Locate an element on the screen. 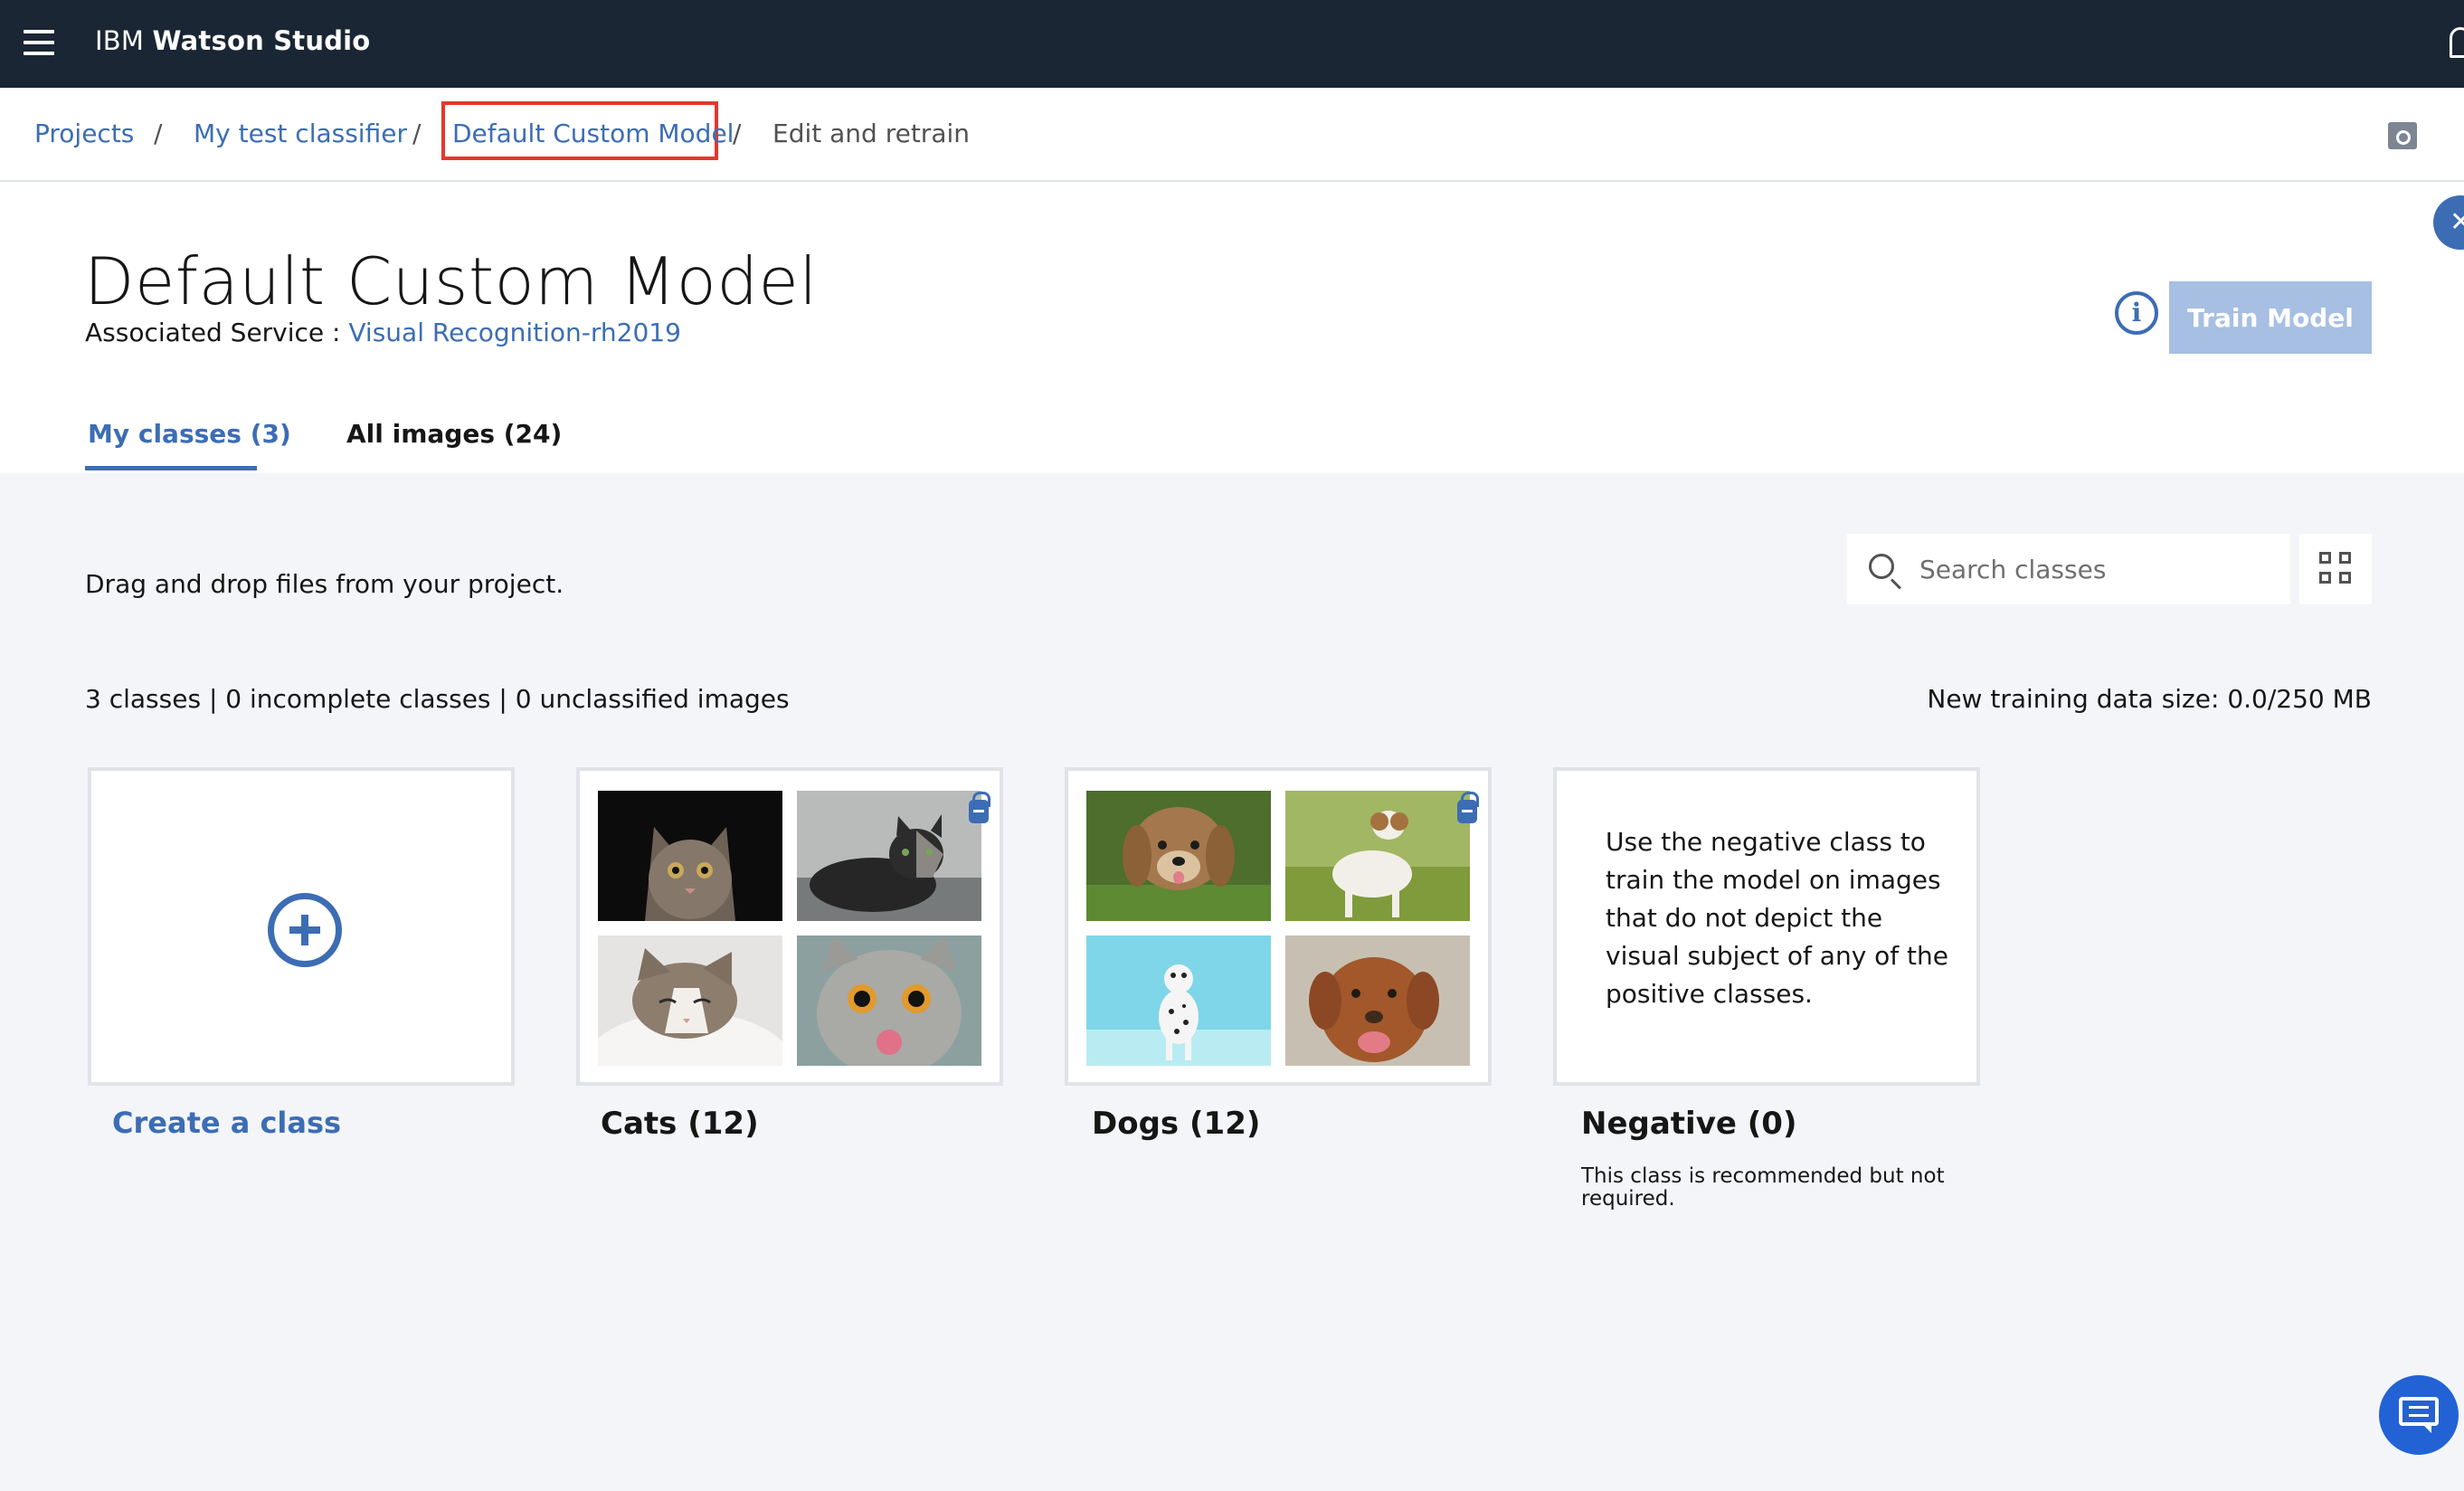 This screenshot has width=2464, height=1491. breadcrumb-my-test-classifier: My test classifier is located at coordinates (300, 133).